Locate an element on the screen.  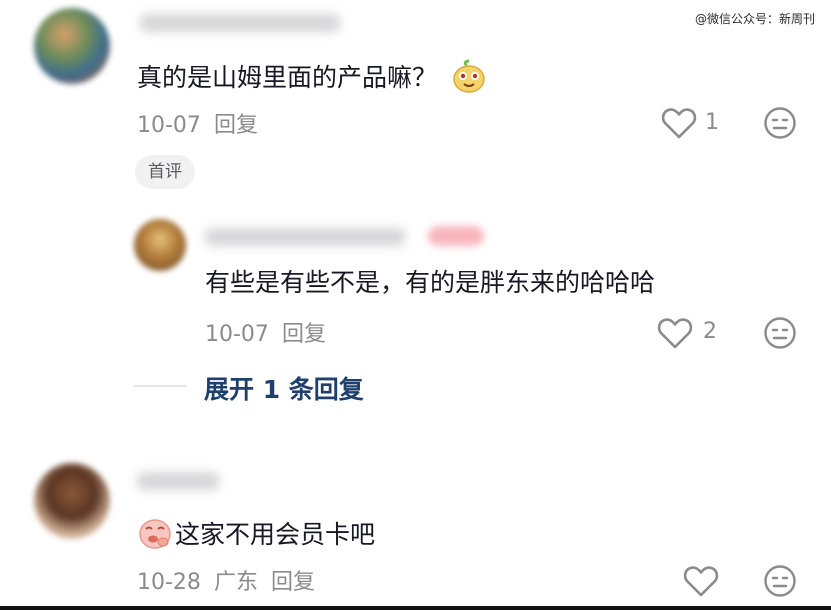
expand-divider is located at coordinates (160, 386).